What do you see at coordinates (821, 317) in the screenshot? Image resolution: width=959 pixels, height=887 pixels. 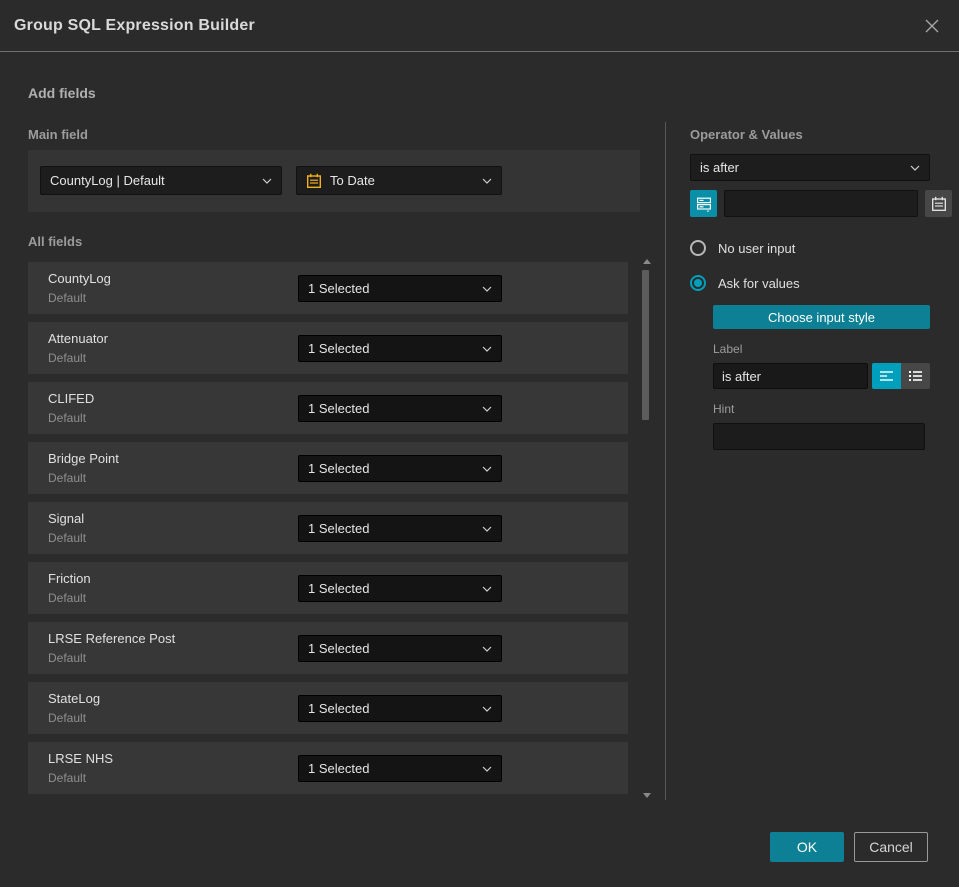 I see `choose-input-style-button: Choose input style` at bounding box center [821, 317].